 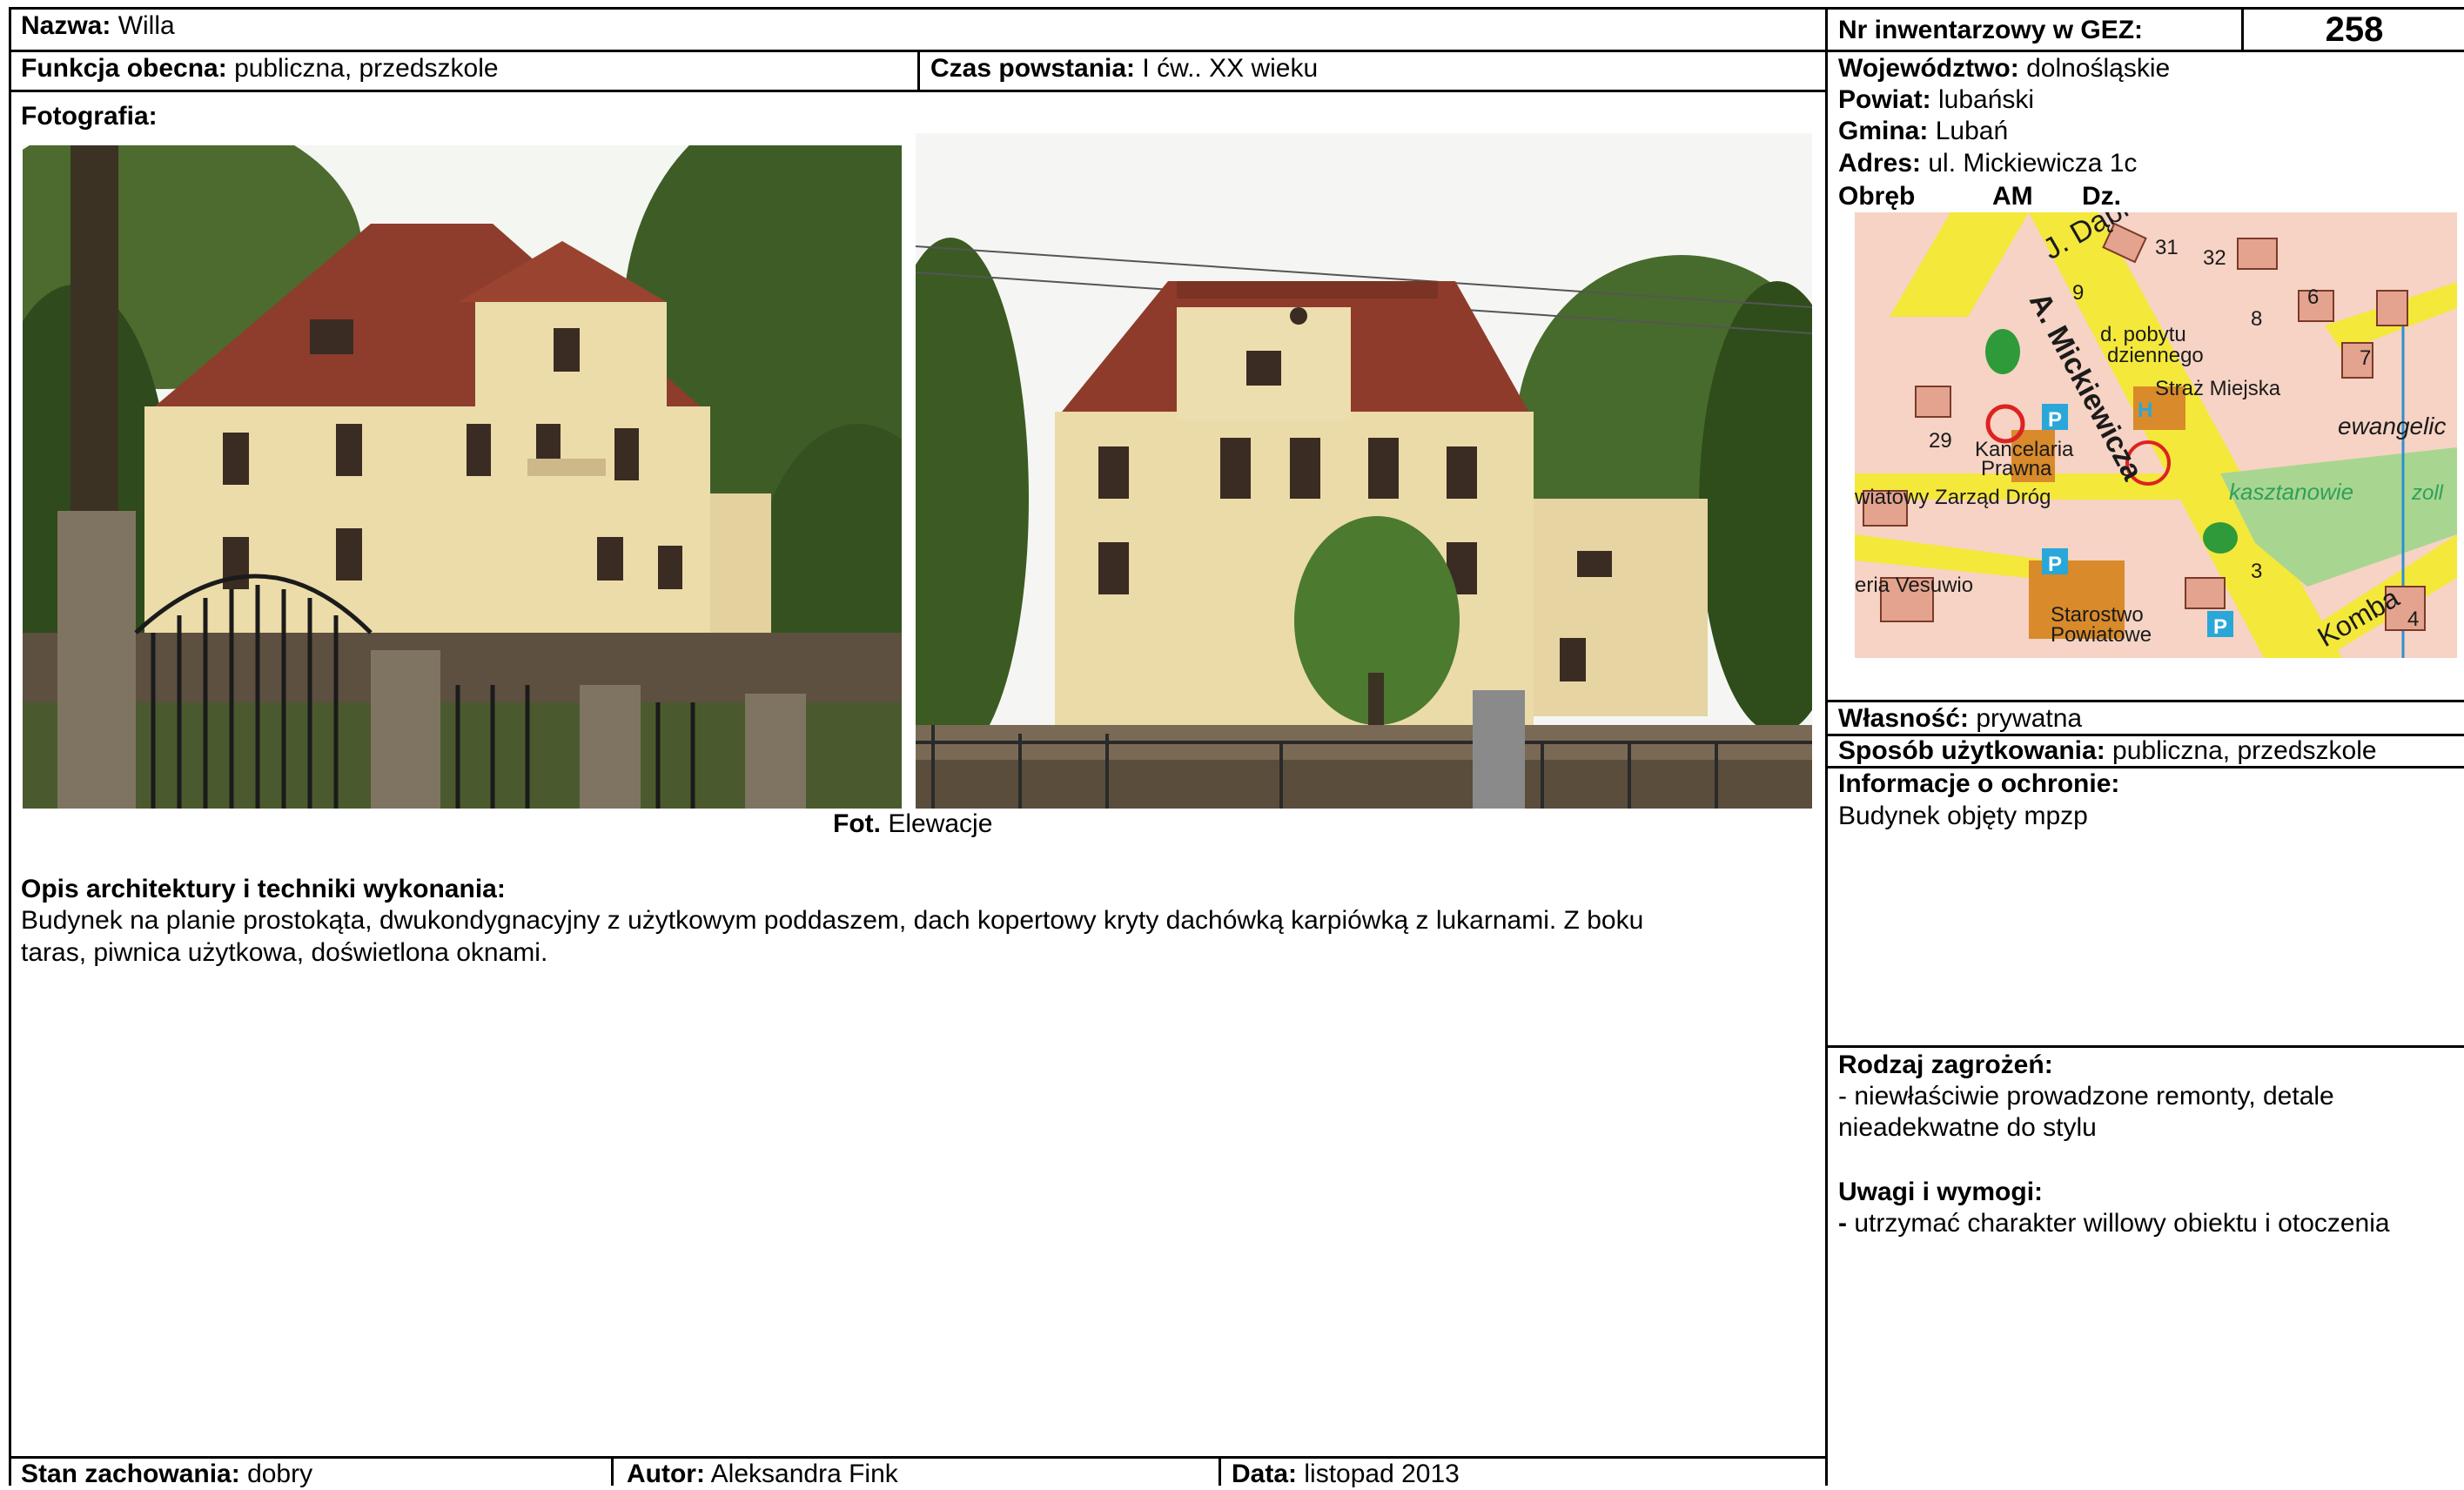 I want to click on gmina-field: Gmina: Lubań, so click(x=1923, y=131).